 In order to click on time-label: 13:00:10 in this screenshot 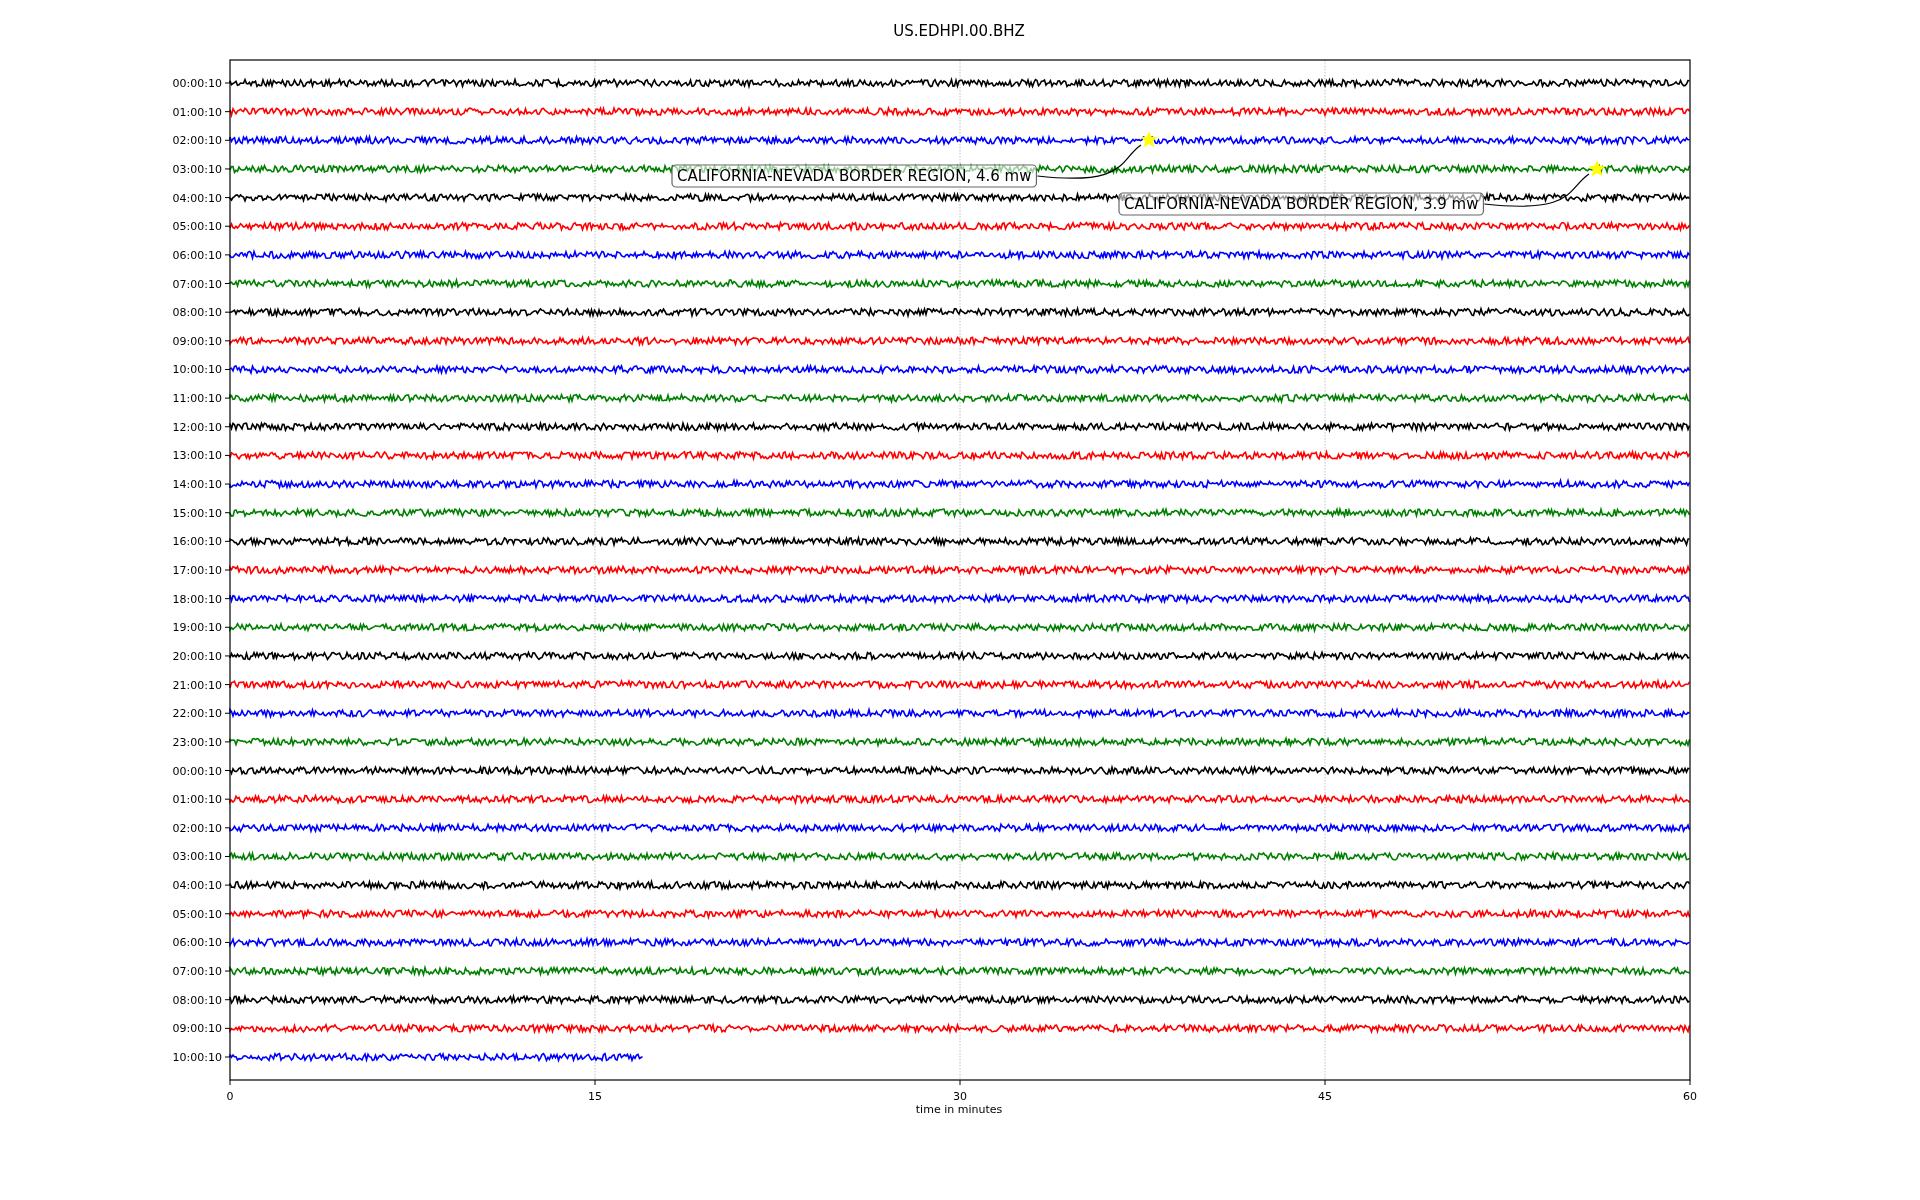, I will do `click(197, 456)`.